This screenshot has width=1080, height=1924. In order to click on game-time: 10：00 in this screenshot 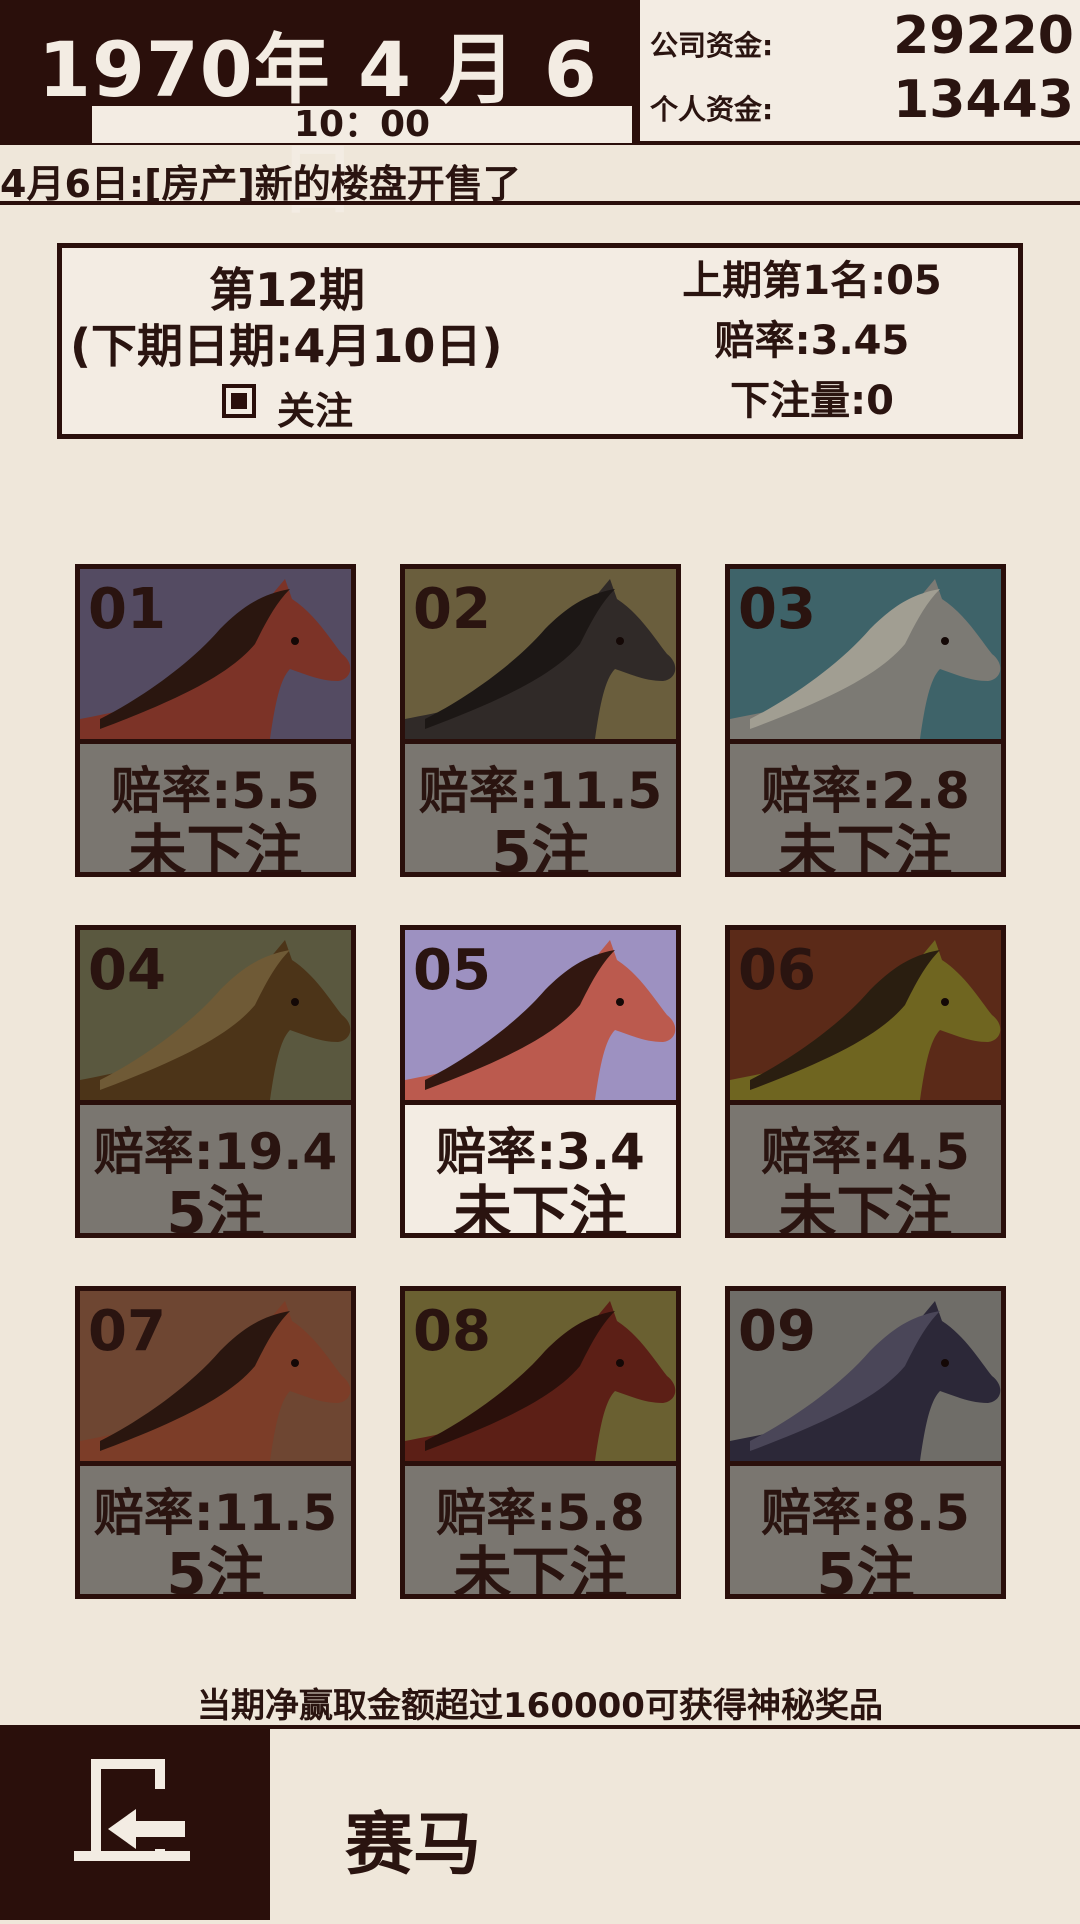, I will do `click(362, 124)`.